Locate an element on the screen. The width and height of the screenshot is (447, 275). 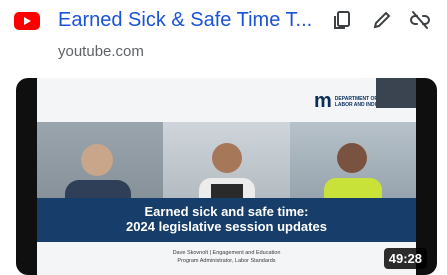
presenter-line2: Program Administrator, Labor Standards is located at coordinates (226, 261).